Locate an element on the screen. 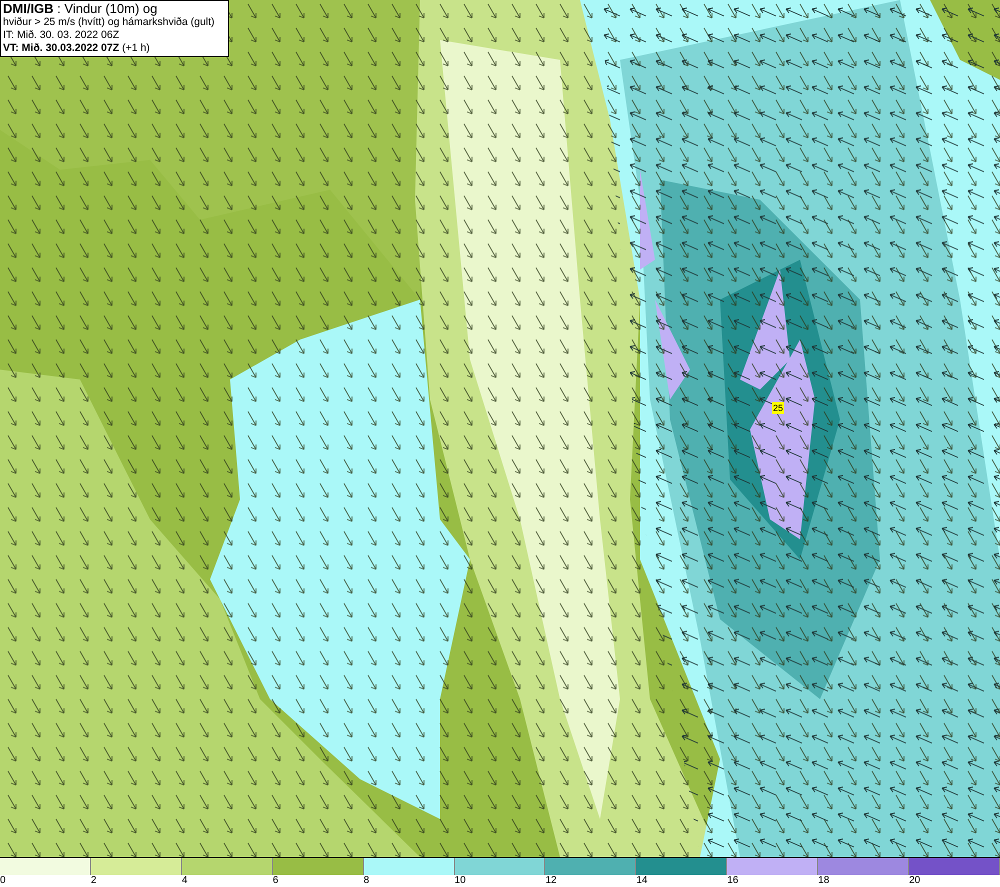 This screenshot has width=1000, height=887. legend-label: 18 is located at coordinates (824, 881).